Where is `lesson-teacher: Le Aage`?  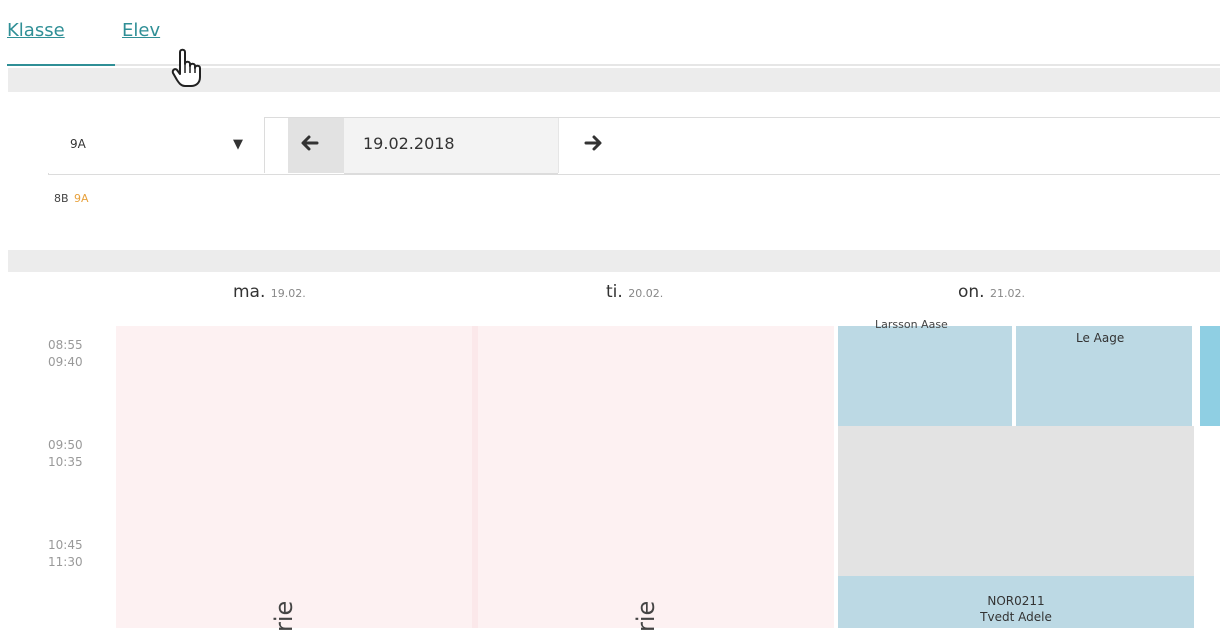 lesson-teacher: Le Aage is located at coordinates (1100, 338).